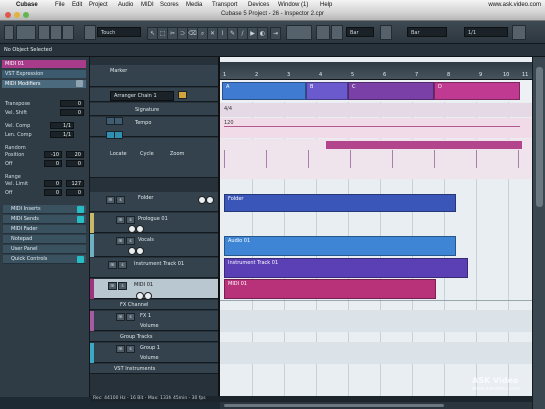 The image size is (545, 409). I want to click on vocals-record-button, so click(132, 251).